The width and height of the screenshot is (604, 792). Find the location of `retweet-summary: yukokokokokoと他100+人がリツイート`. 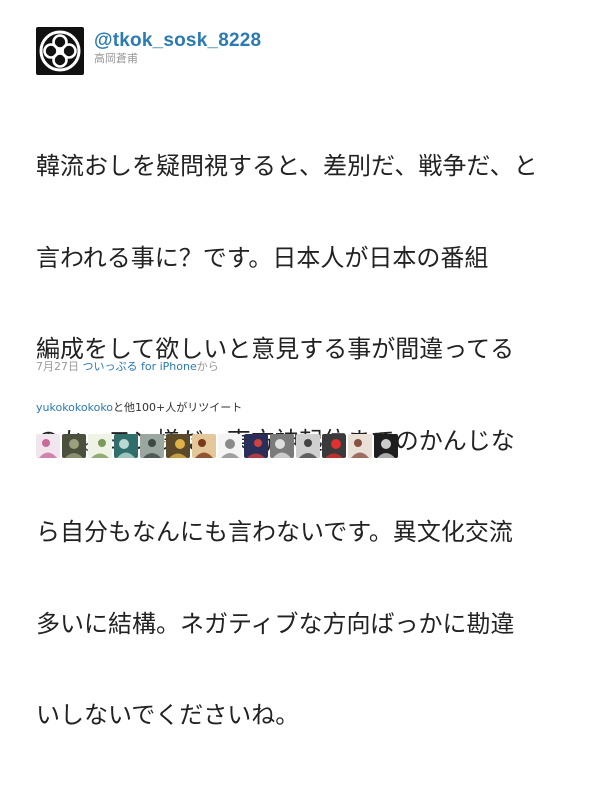

retweet-summary: yukokokokokoと他100+人がリツイート is located at coordinates (139, 408).